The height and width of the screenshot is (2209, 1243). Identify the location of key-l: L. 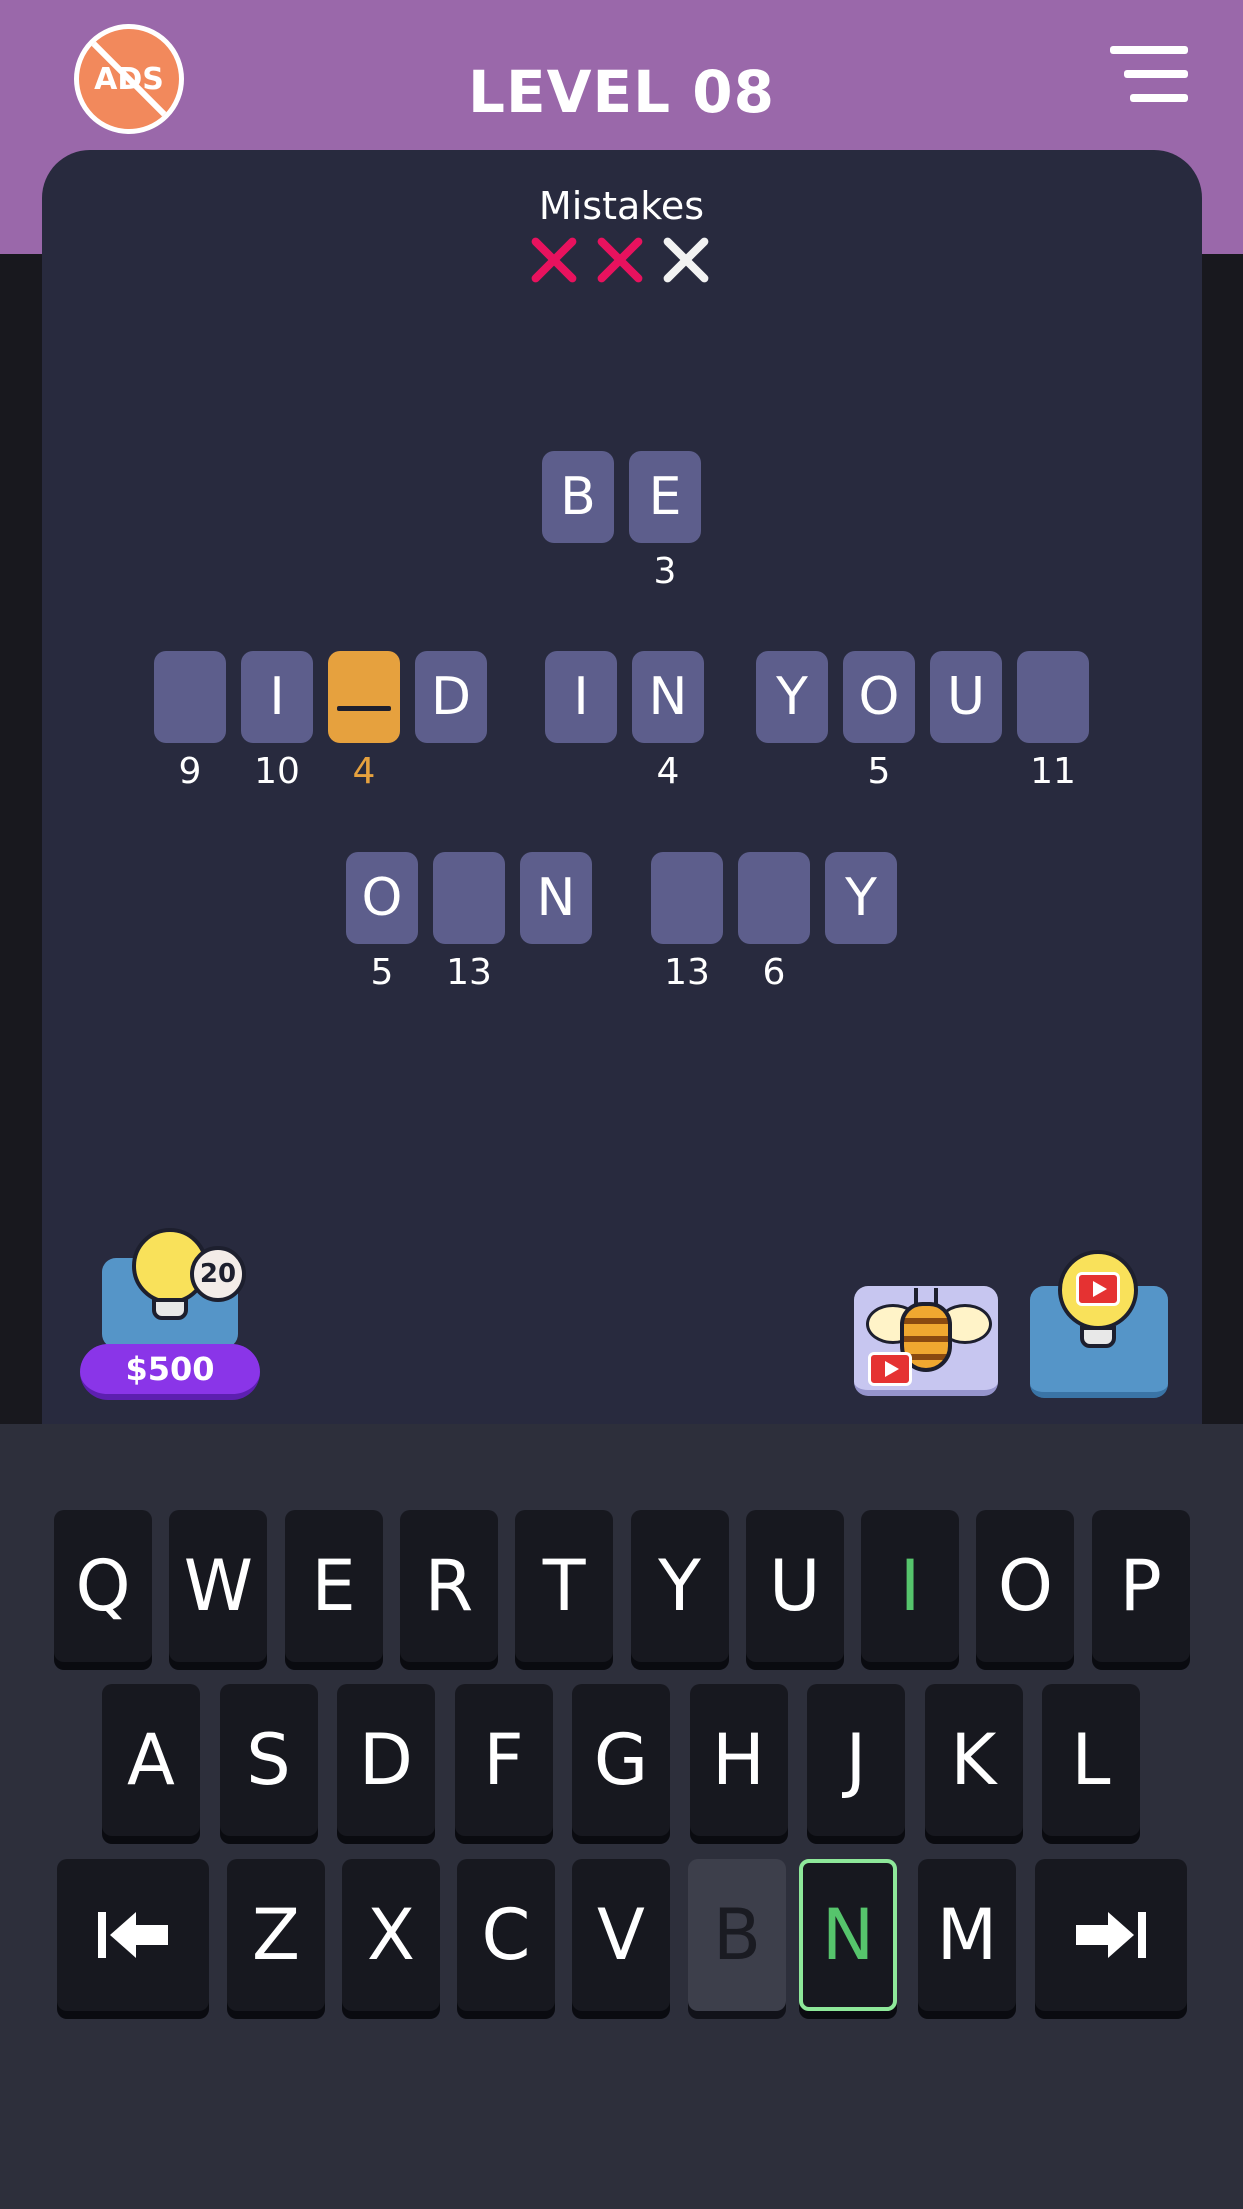
(1091, 1760).